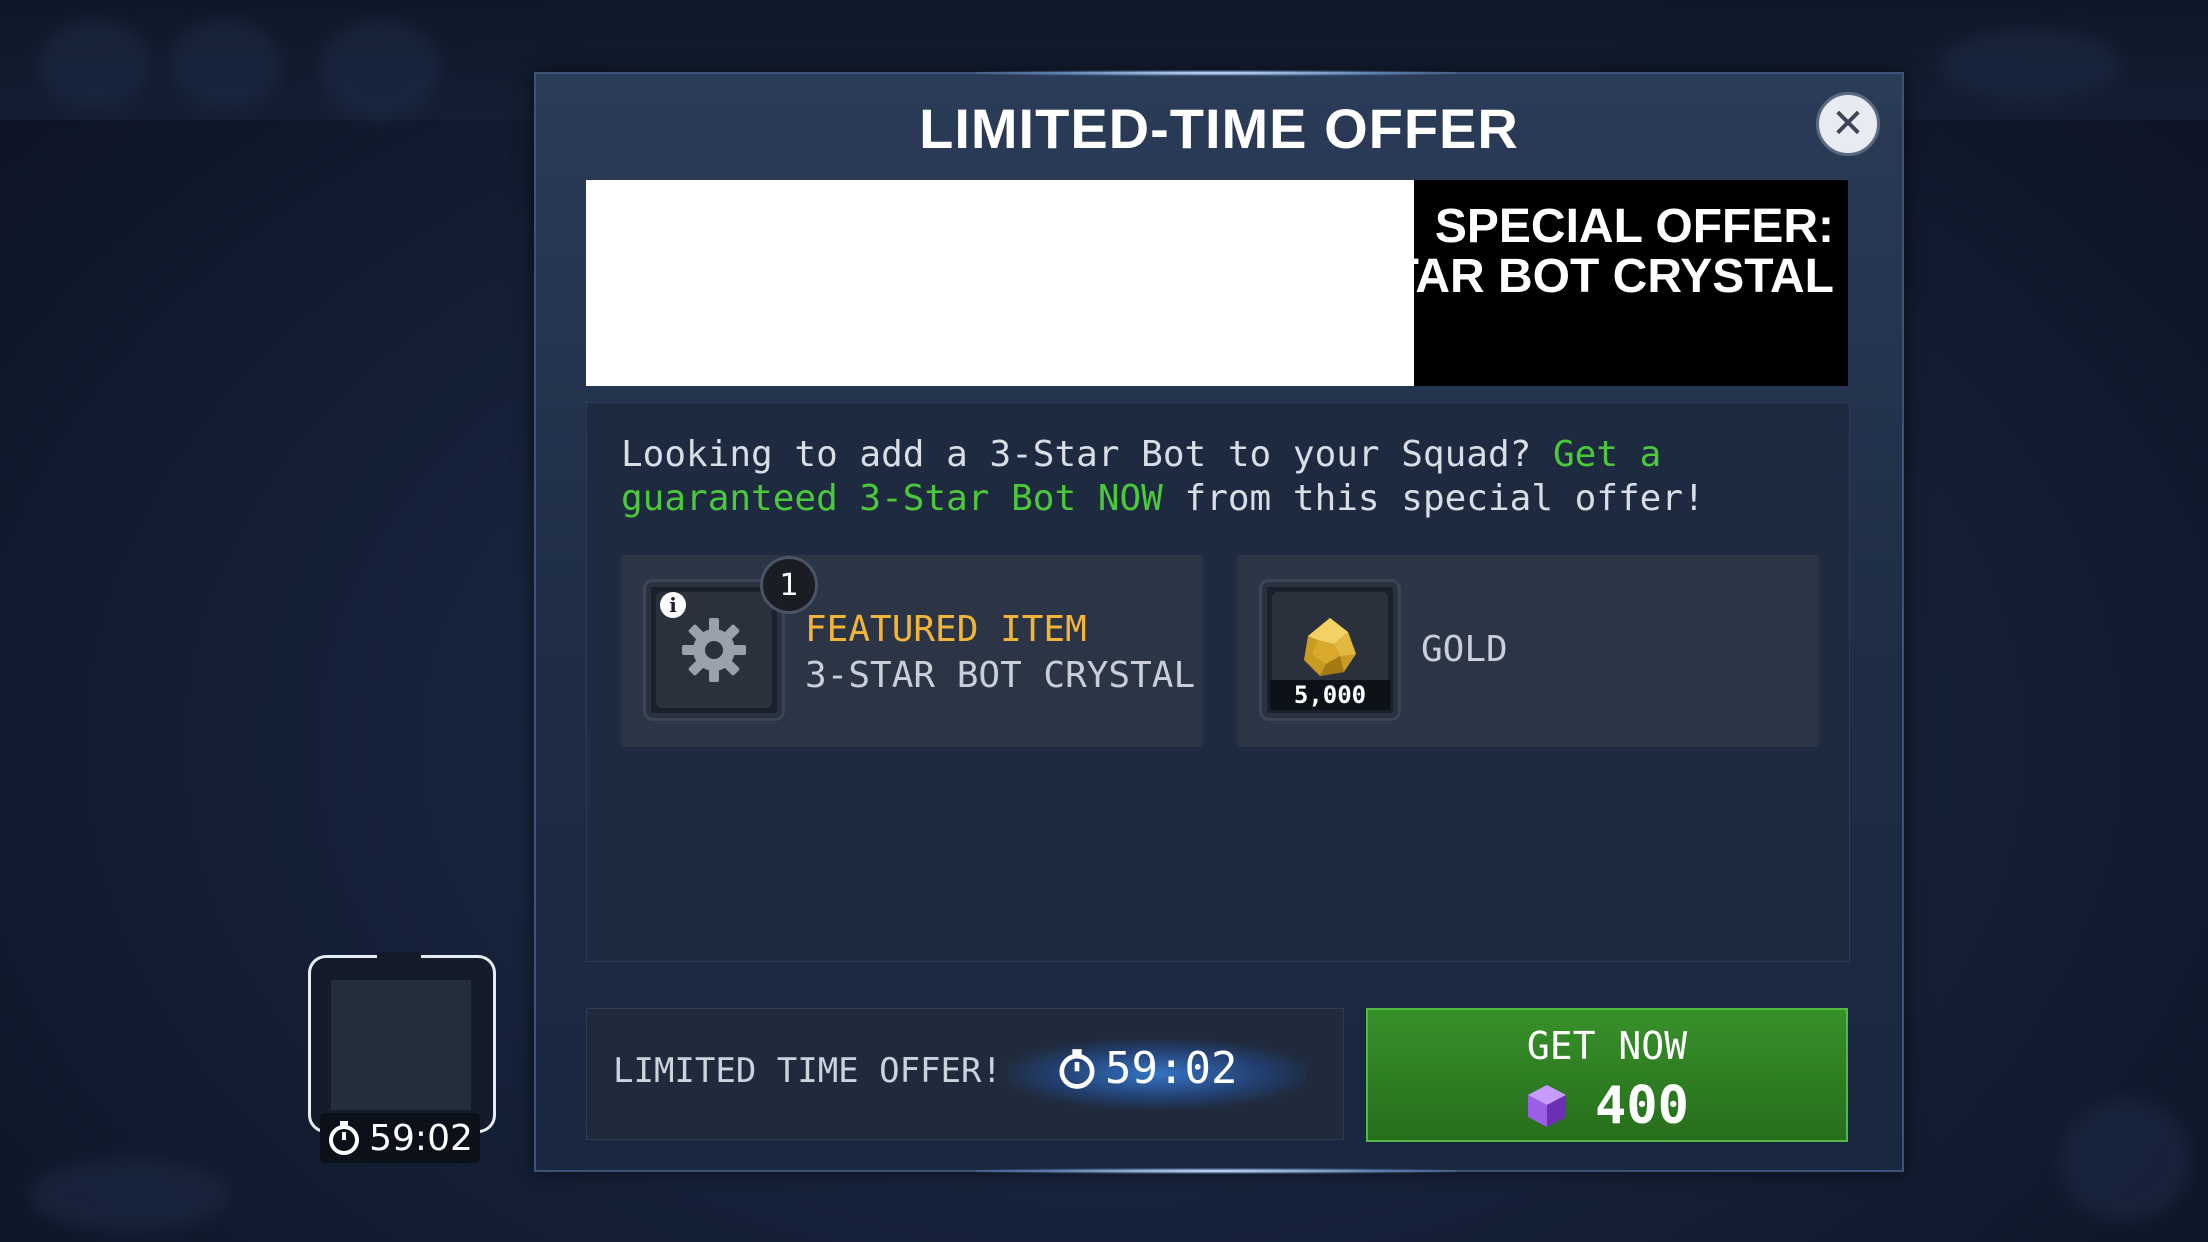 Image resolution: width=2208 pixels, height=1242 pixels. I want to click on gold-item-name: GOLD, so click(1464, 649).